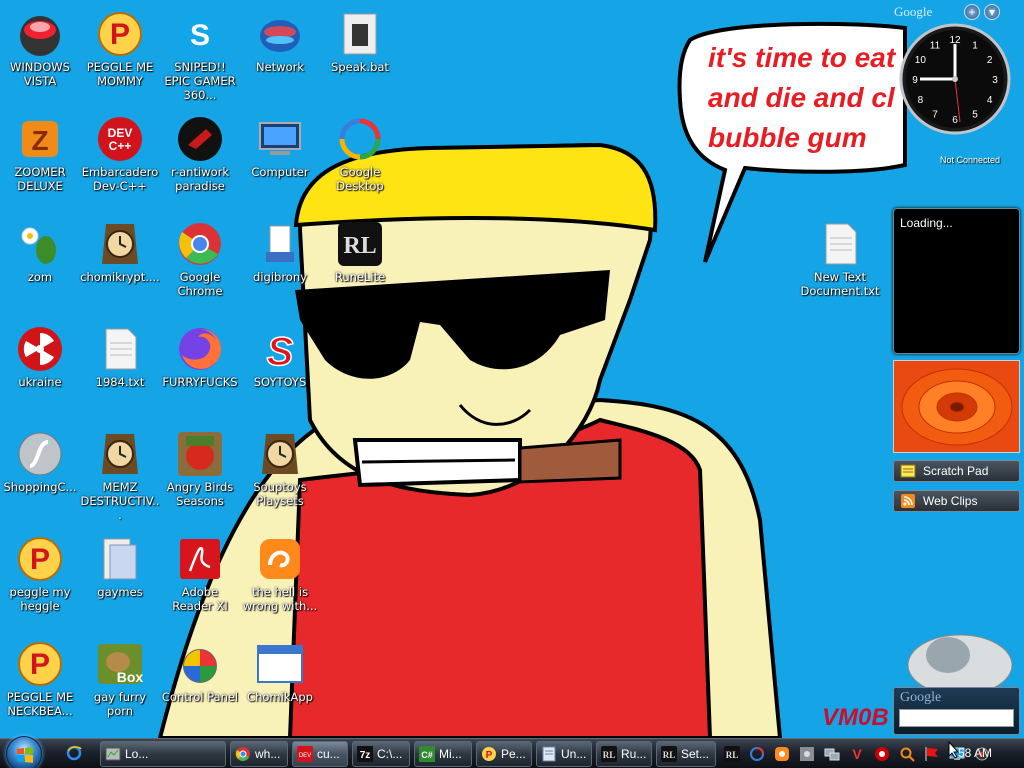 This screenshot has height=768, width=1024. I want to click on clock-app-icon, so click(120, 454).